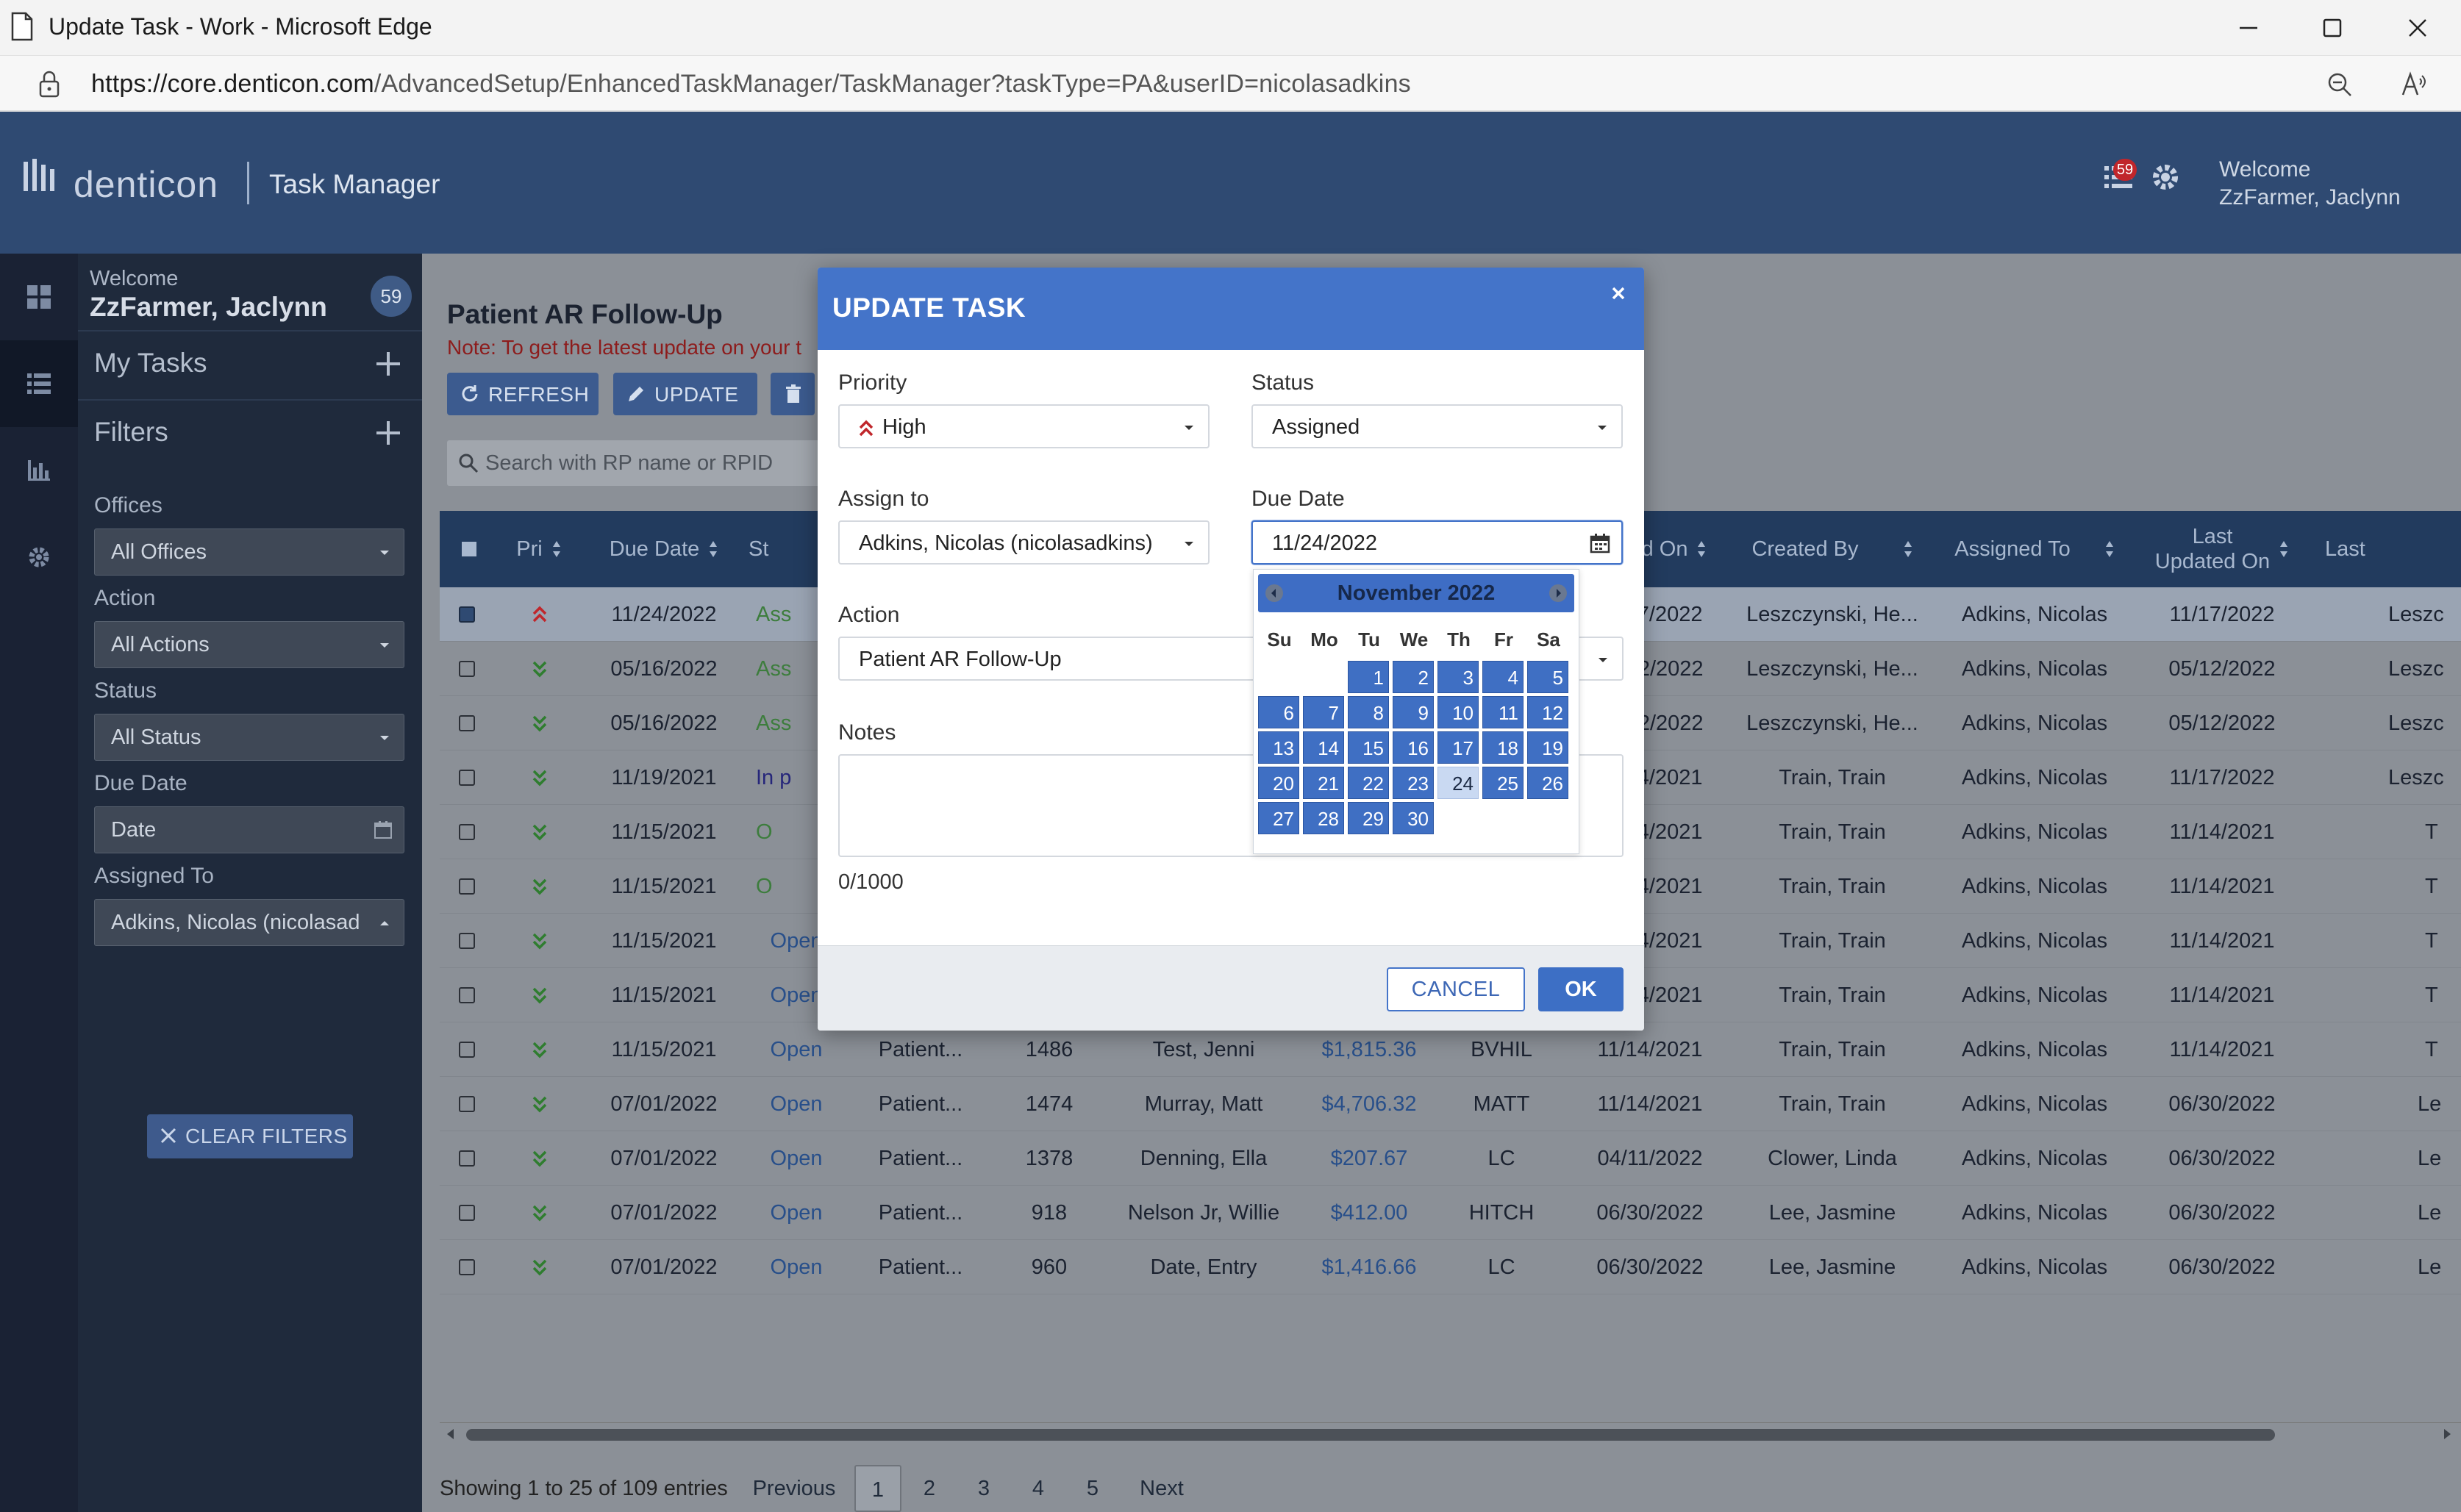 The image size is (2461, 1512). Describe the element at coordinates (685, 394) in the screenshot. I see `update-button: UPDATE` at that location.